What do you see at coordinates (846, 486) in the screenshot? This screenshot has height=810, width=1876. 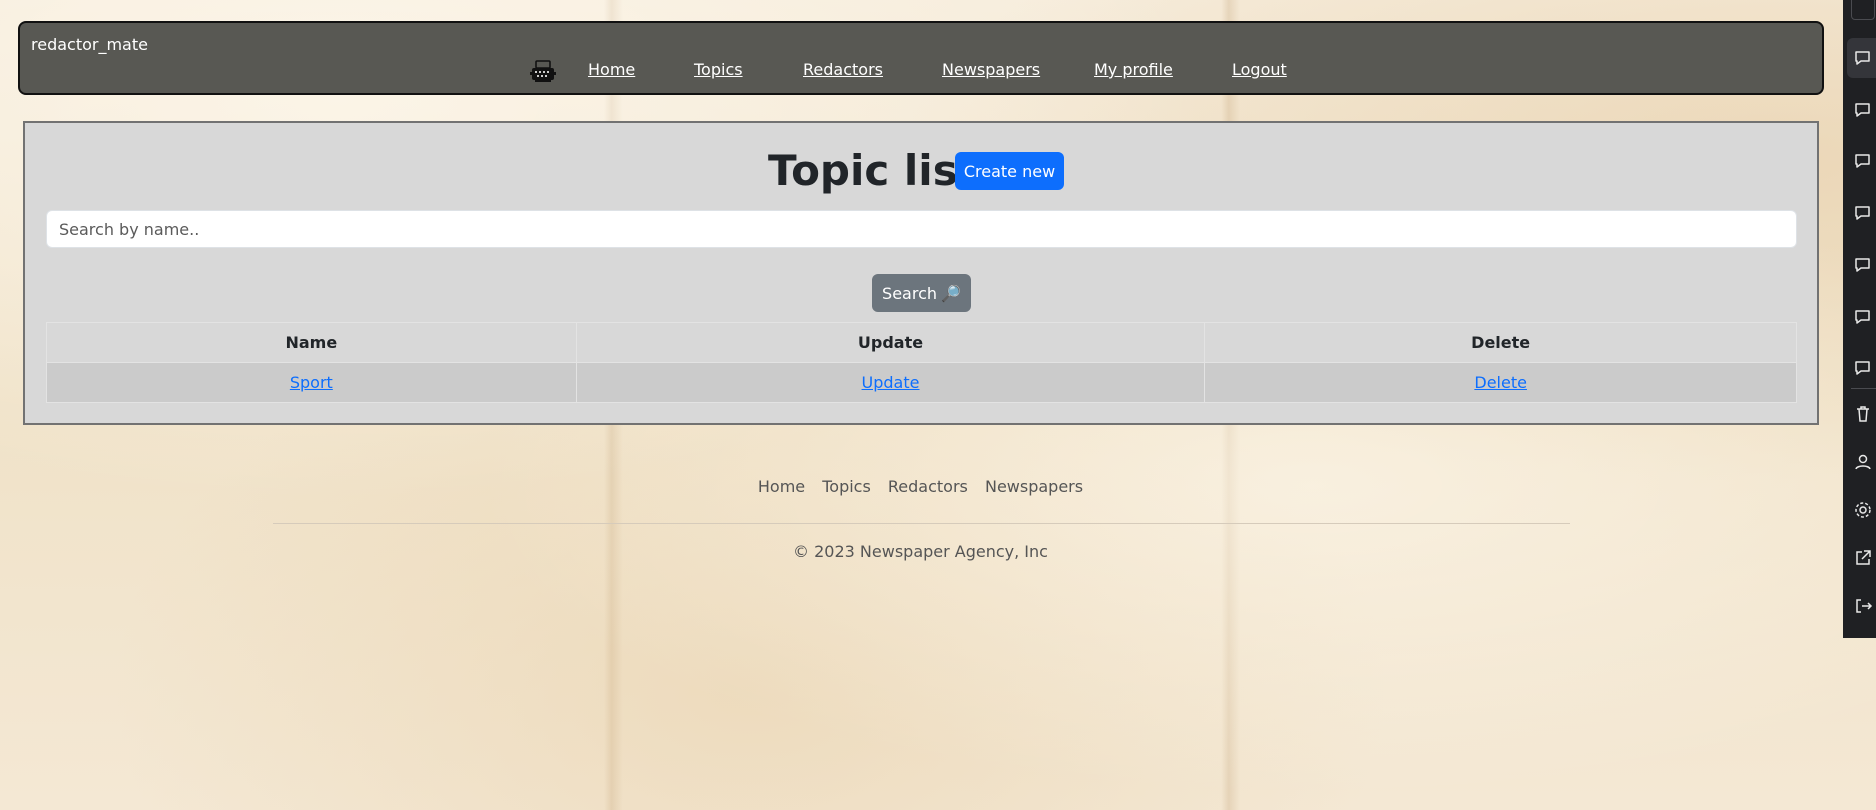 I see `footer-topics-link: Topics` at bounding box center [846, 486].